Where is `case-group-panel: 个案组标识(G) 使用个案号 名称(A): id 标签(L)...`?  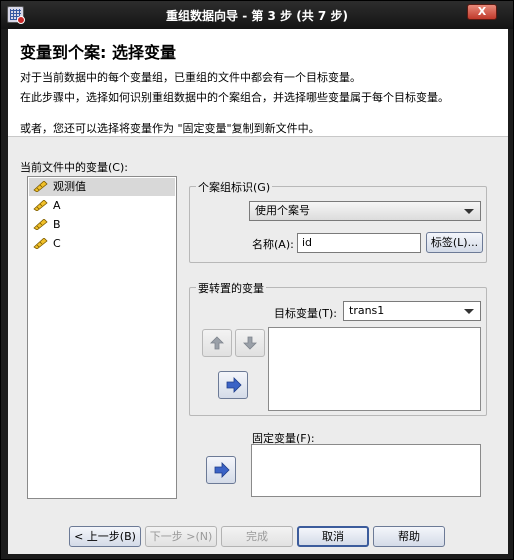 case-group-panel: 个案组标识(G) 使用个案号 名称(A): id 标签(L)... is located at coordinates (338, 221).